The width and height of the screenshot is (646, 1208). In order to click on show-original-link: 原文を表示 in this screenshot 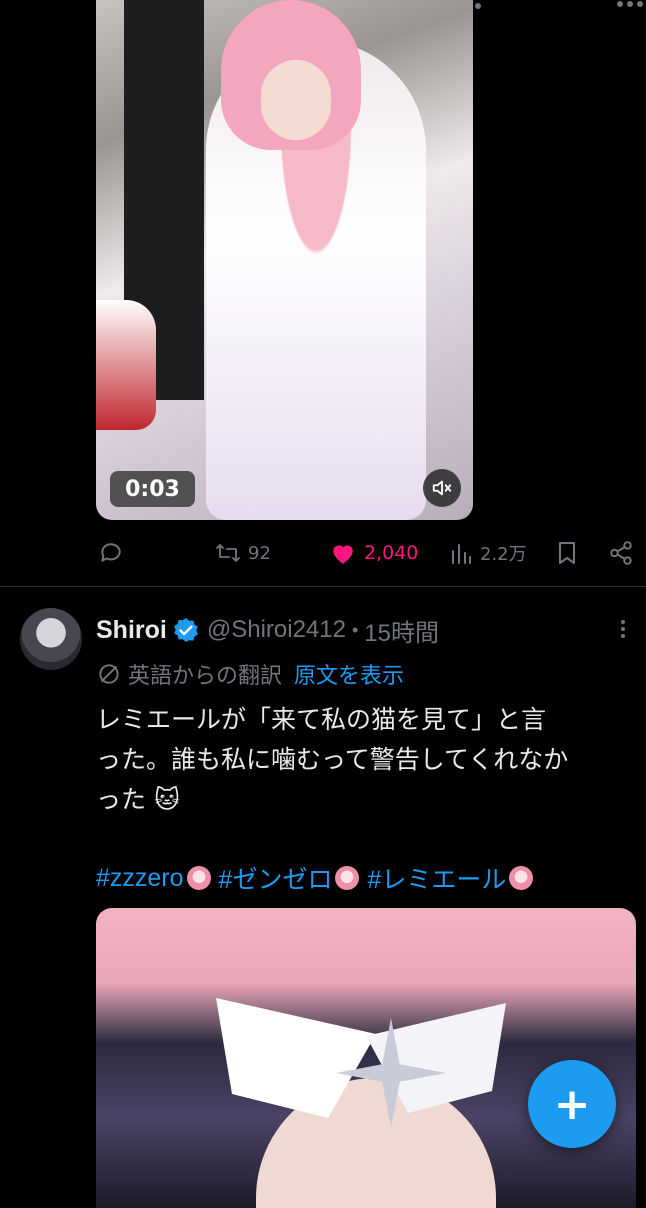, I will do `click(349, 674)`.